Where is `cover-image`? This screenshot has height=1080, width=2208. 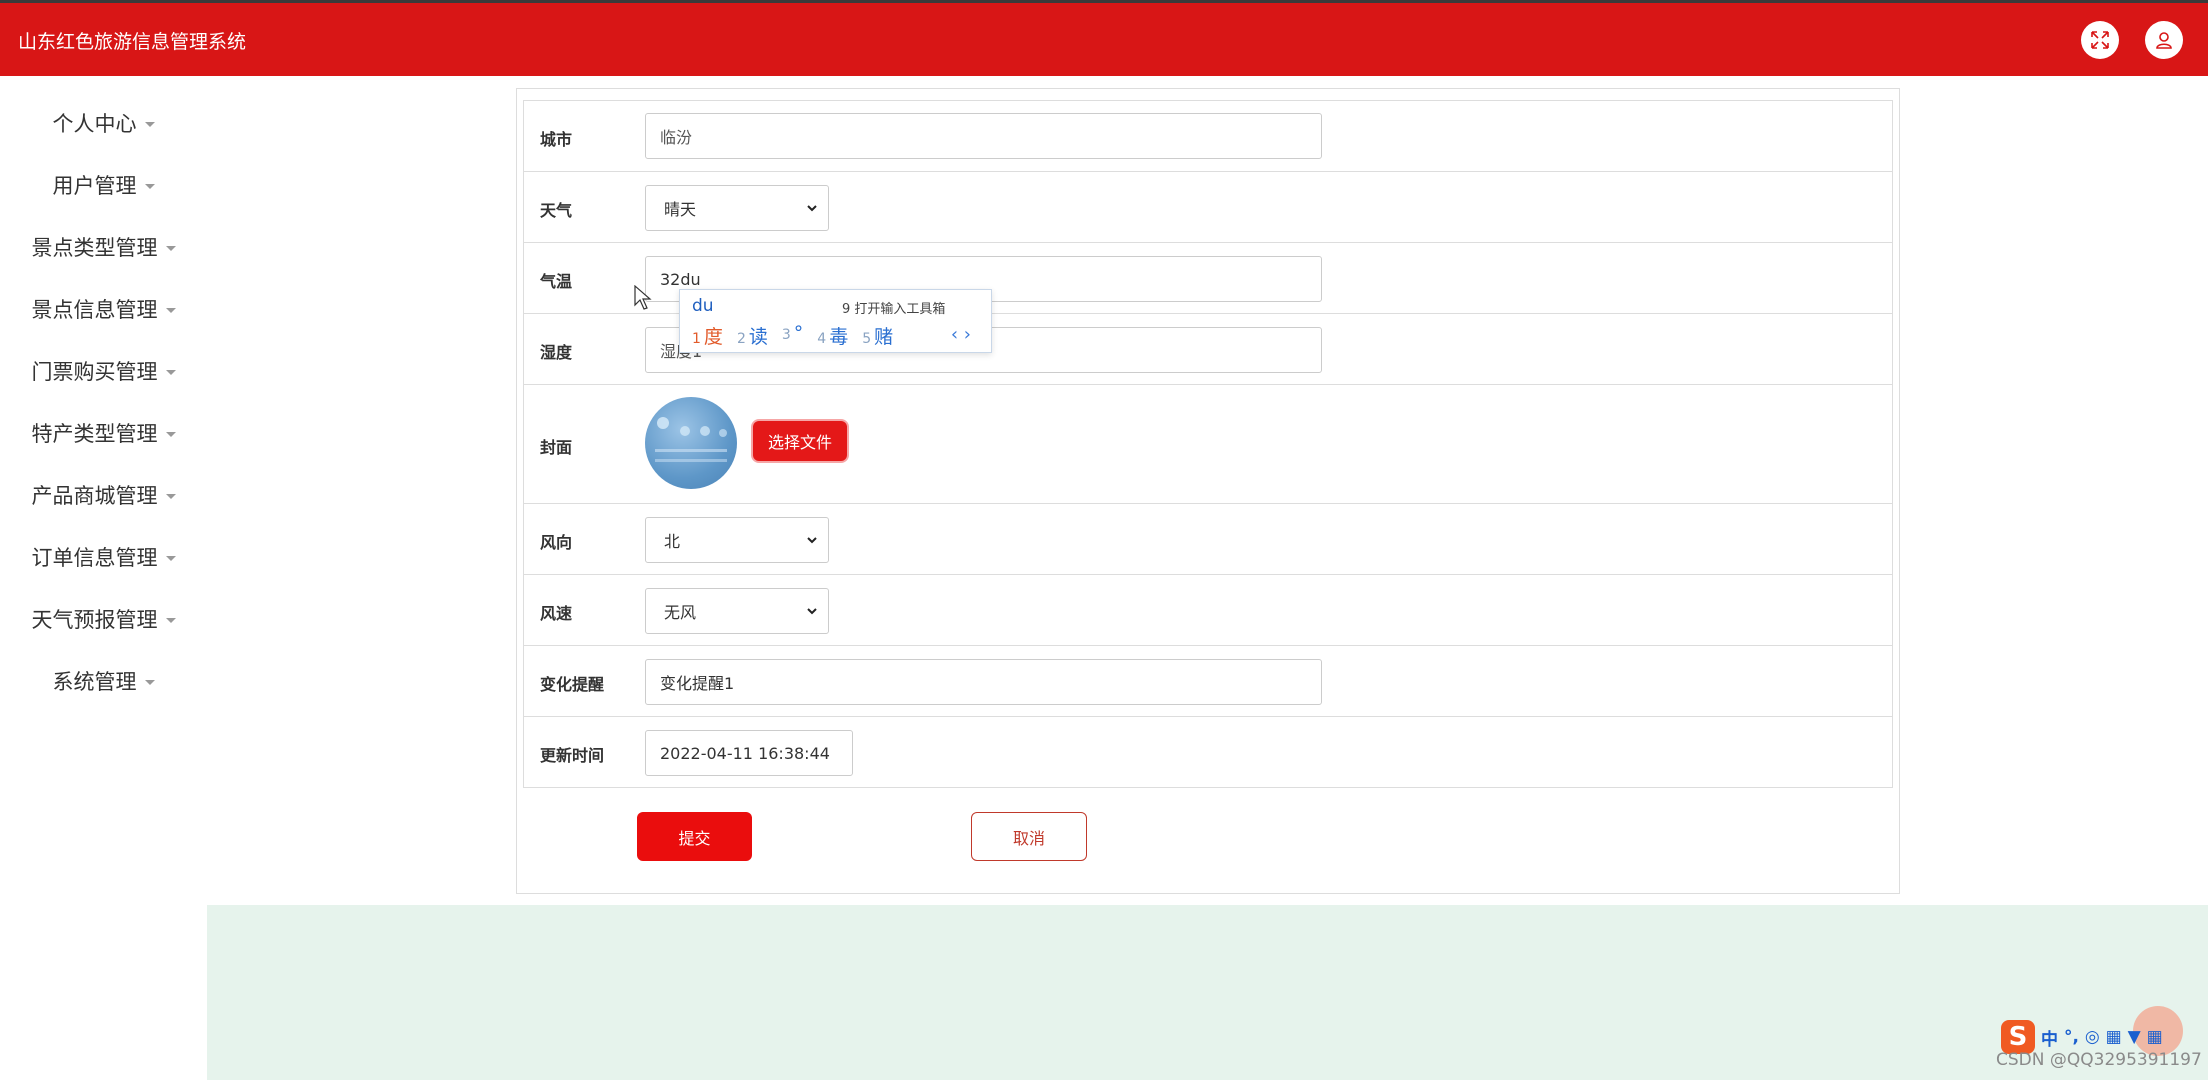 cover-image is located at coordinates (691, 443).